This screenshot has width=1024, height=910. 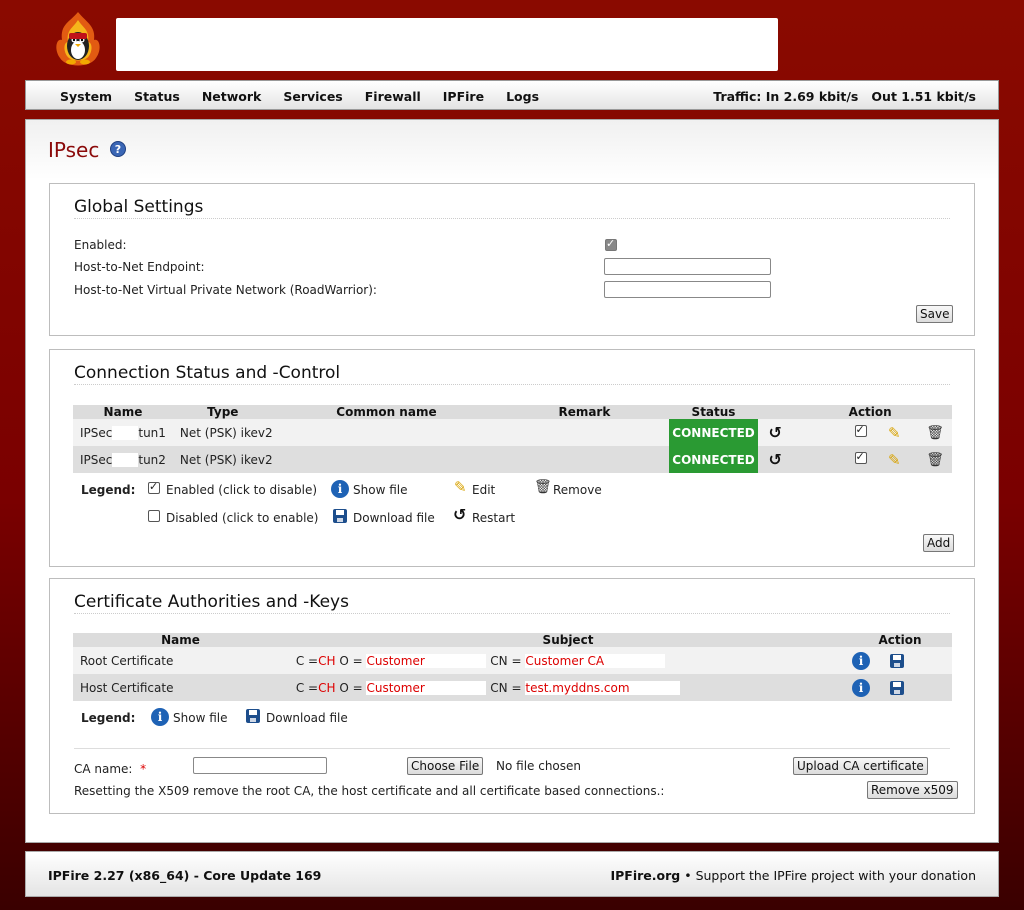 What do you see at coordinates (211, 602) in the screenshot?
I see `certificates-heading: Certificate Authorities and -Keys` at bounding box center [211, 602].